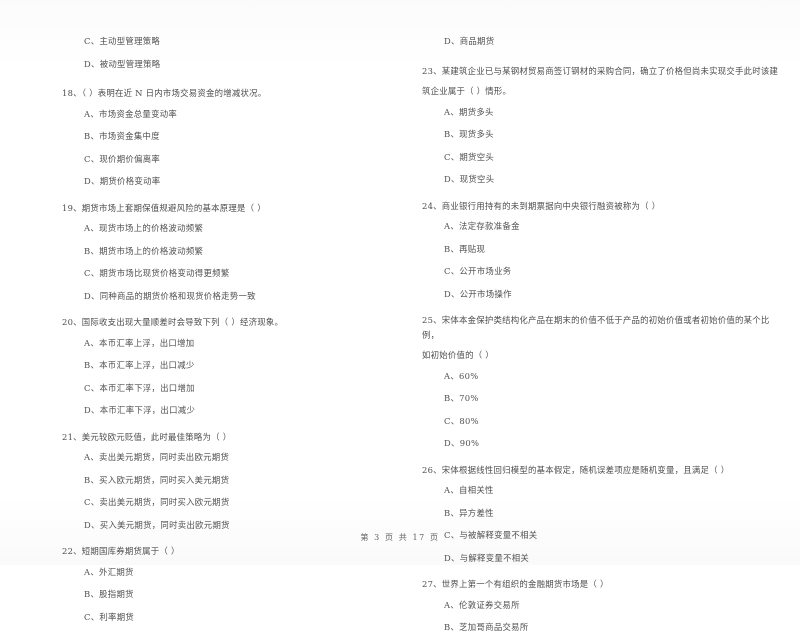 This screenshot has height=640, width=800. Describe the element at coordinates (458, 355) in the screenshot. I see `question-stem-line-2: 如初始价值的（ ）` at that location.